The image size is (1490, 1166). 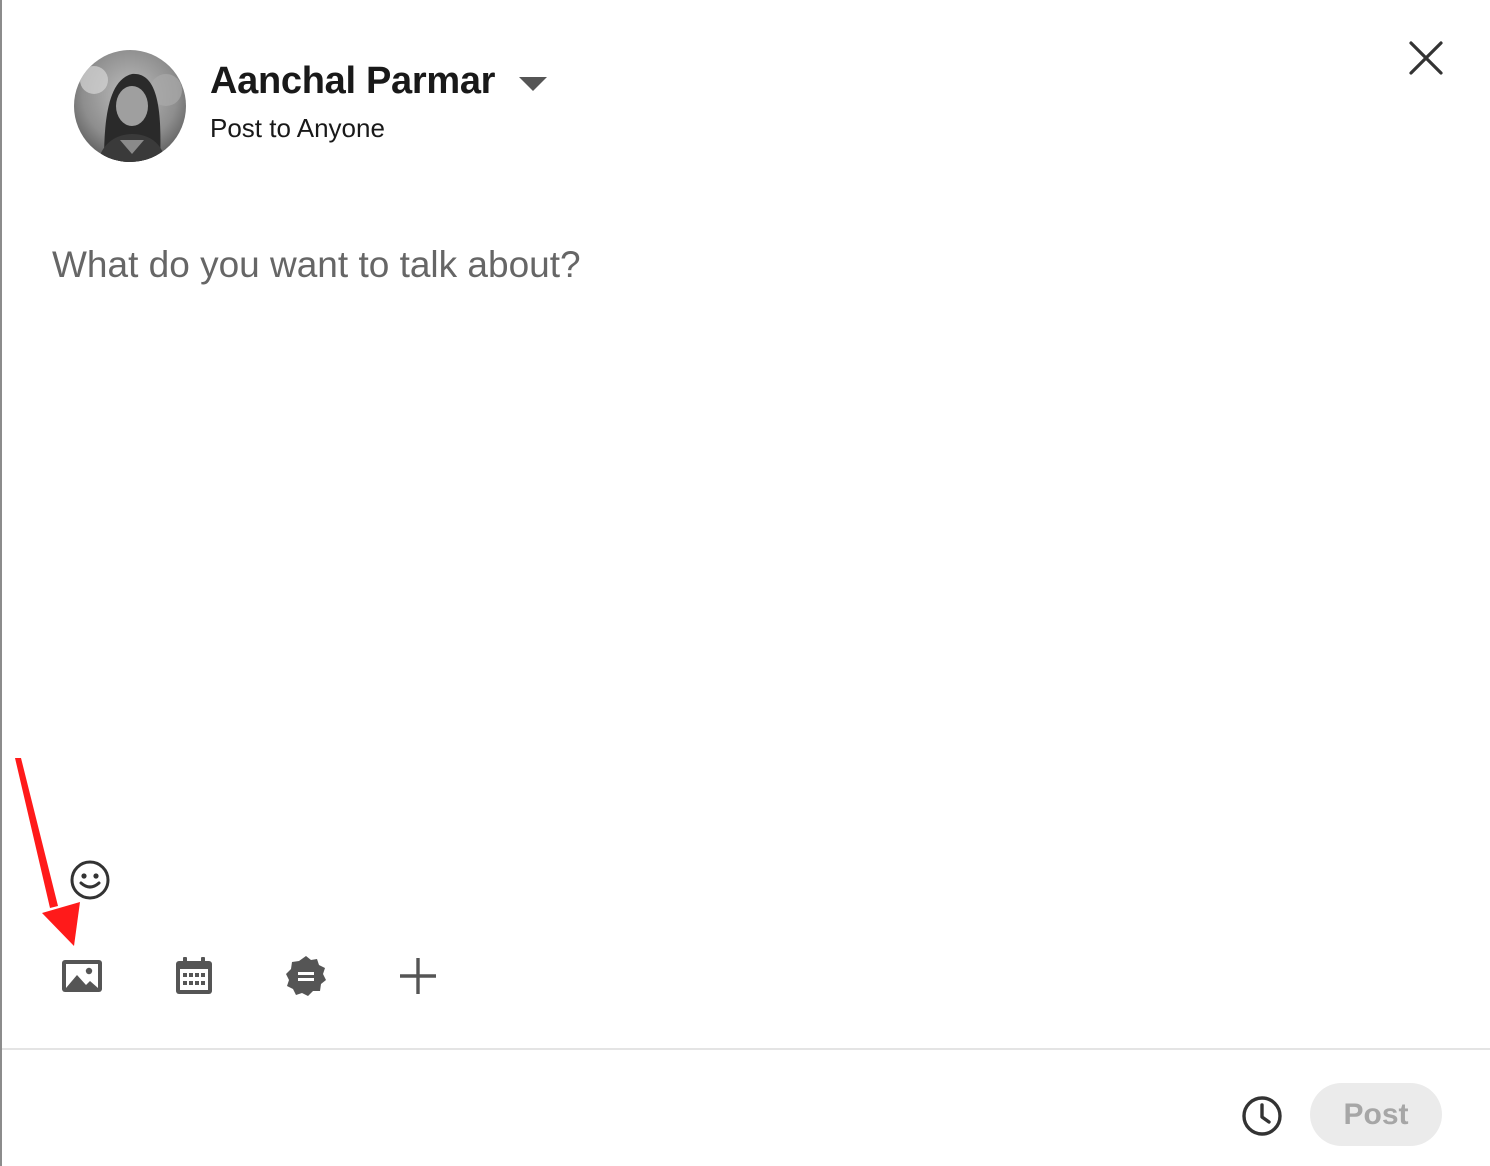 I want to click on celebrate-occasion-button, so click(x=306, y=976).